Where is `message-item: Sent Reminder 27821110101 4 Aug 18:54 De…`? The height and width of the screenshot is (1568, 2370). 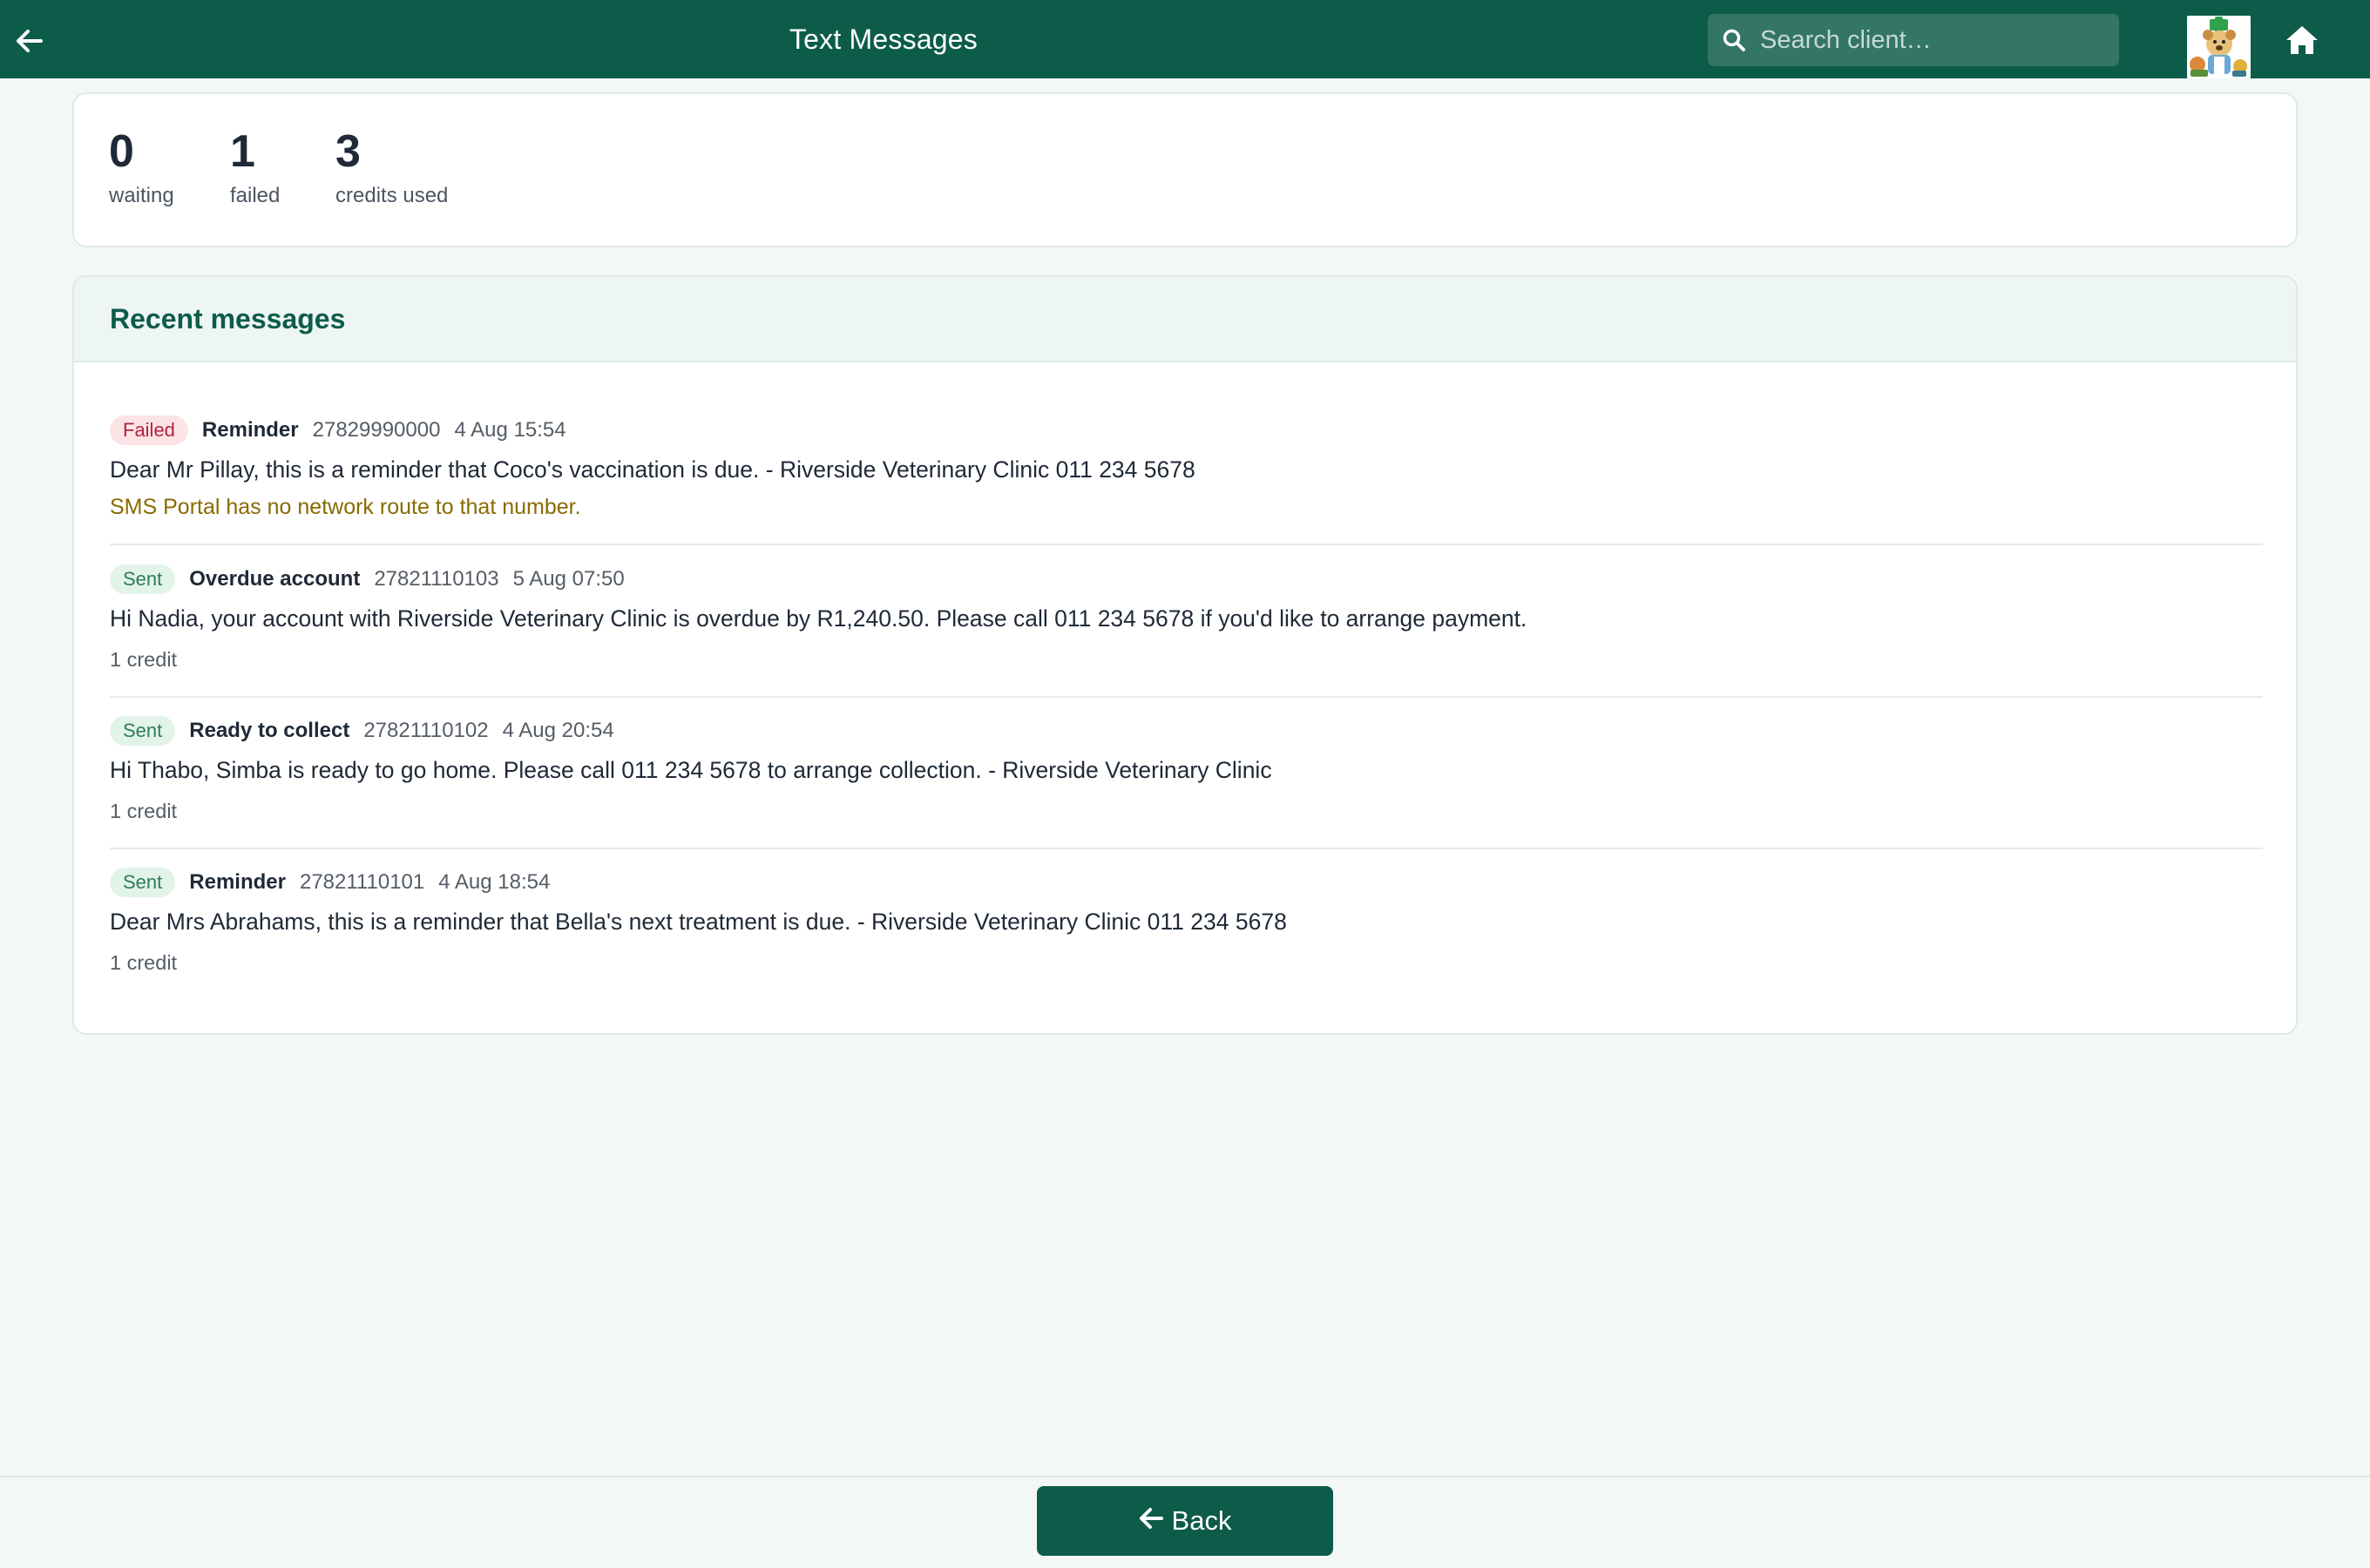 message-item: Sent Reminder 27821110101 4 Aug 18:54 De… is located at coordinates (1186, 921).